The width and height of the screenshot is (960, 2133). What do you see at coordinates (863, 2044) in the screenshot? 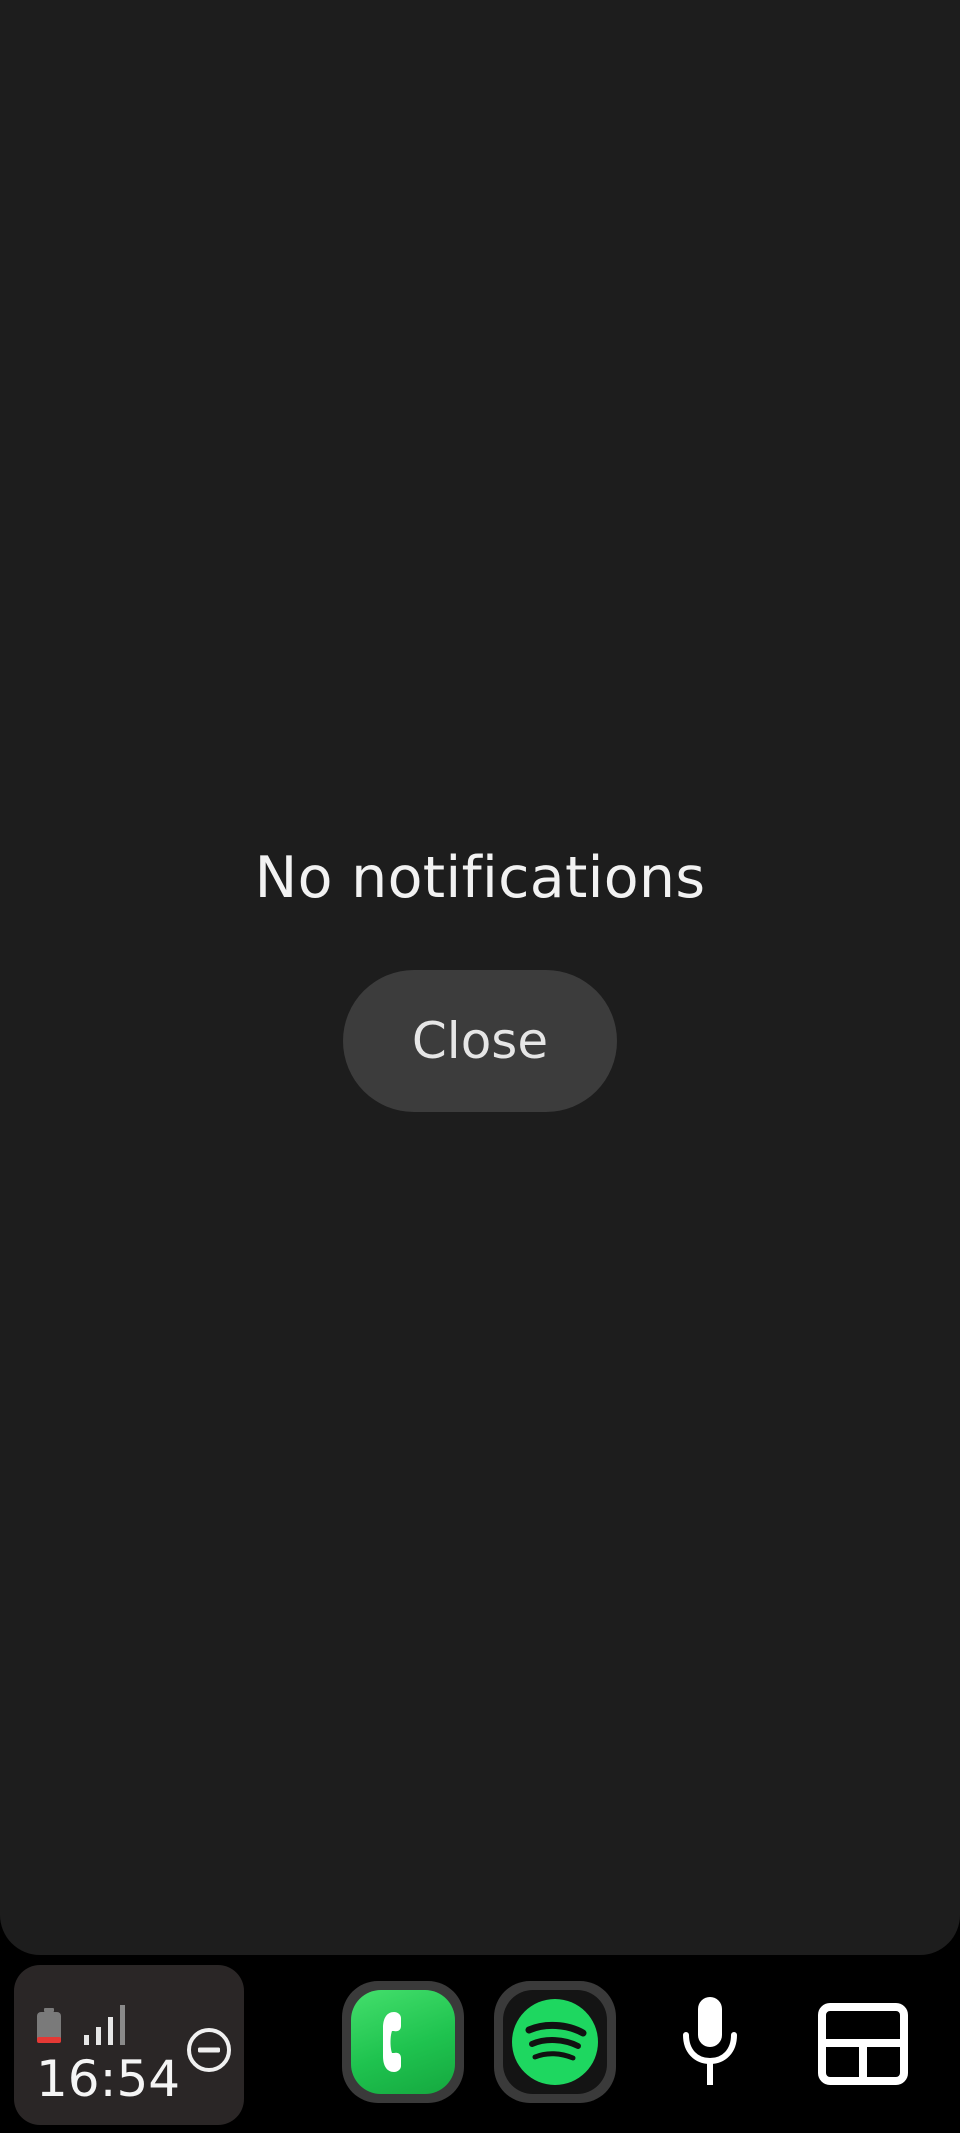
I see `layout-icon` at bounding box center [863, 2044].